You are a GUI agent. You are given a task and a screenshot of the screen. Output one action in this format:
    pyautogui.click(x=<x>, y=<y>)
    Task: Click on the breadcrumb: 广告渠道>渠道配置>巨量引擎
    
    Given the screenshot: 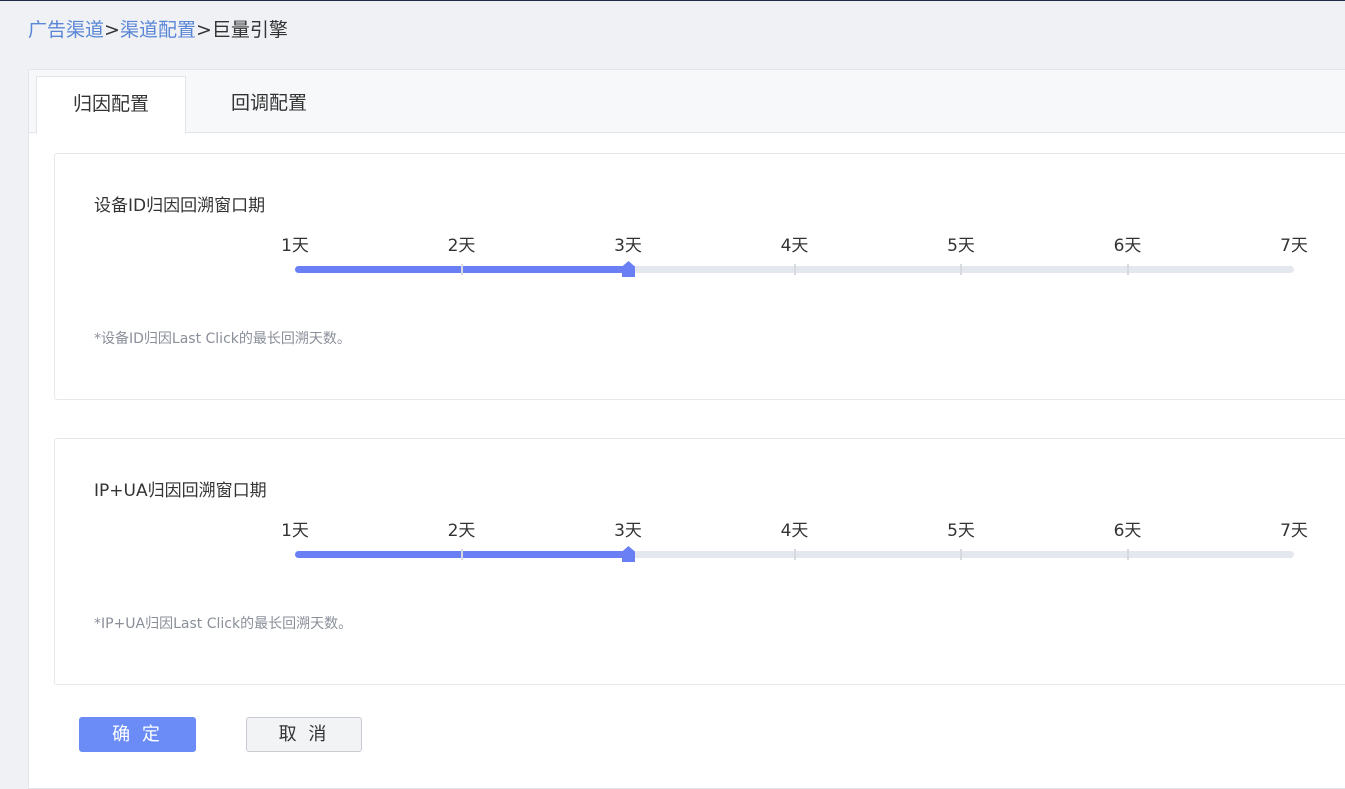 What is the action you would take?
    pyautogui.click(x=158, y=30)
    